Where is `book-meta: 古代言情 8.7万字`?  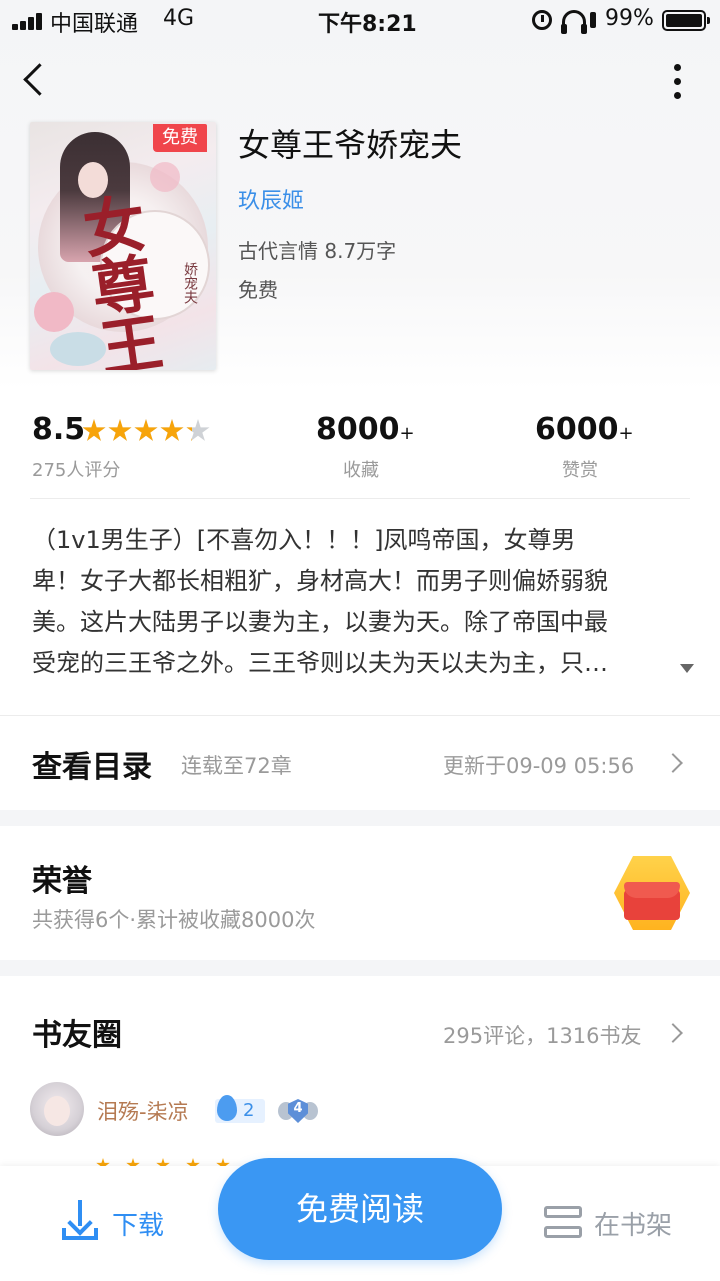
book-meta: 古代言情 8.7万字 is located at coordinates (317, 251).